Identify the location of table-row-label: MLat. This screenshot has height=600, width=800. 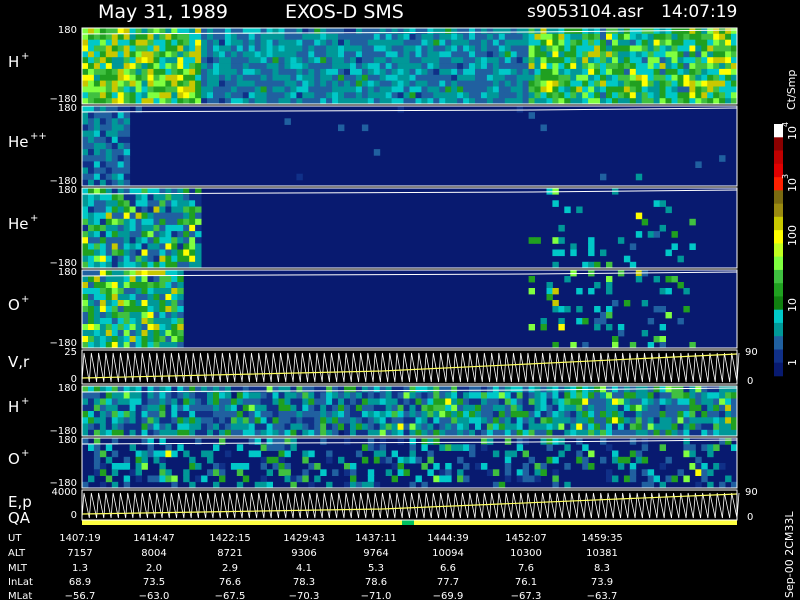
(20, 595).